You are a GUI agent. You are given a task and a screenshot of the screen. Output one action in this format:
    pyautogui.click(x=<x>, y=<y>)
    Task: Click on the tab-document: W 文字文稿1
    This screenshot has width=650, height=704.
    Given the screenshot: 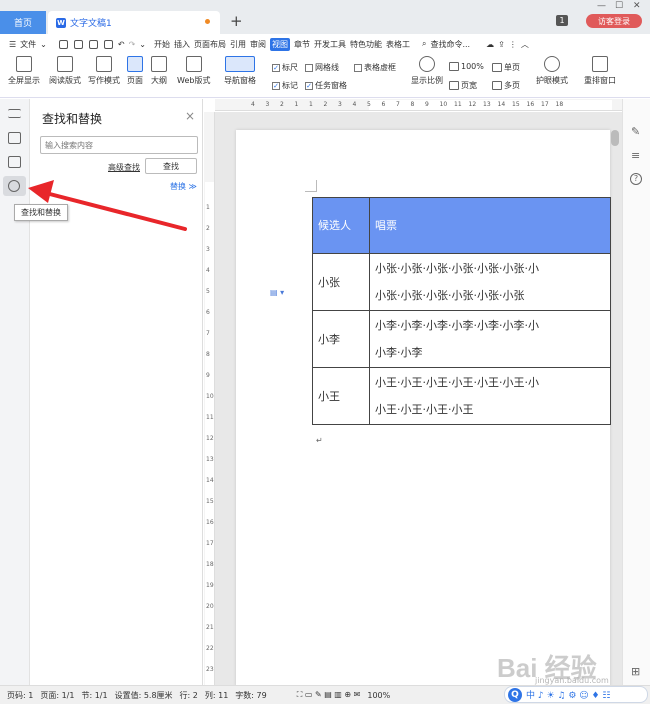 What is the action you would take?
    pyautogui.click(x=134, y=22)
    